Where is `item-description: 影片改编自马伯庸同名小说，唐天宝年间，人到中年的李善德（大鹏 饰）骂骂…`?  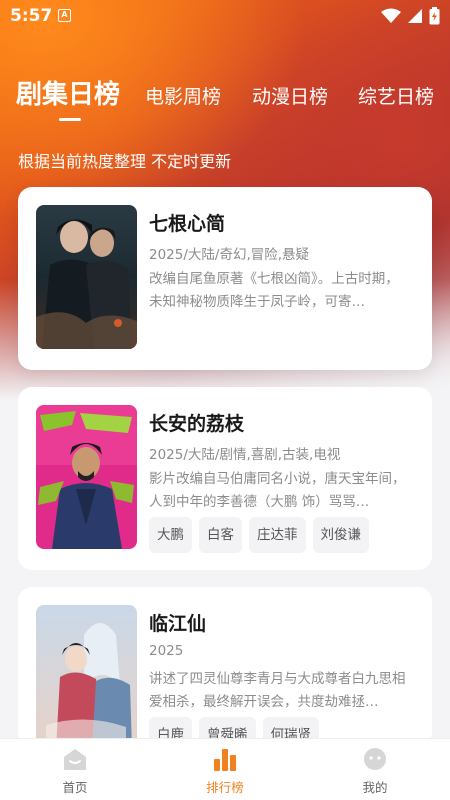
item-description: 影片改编自马伯庸同名小说，唐天宝年间，人到中年的李善德（大鹏 饰）骂骂… is located at coordinates (277, 490).